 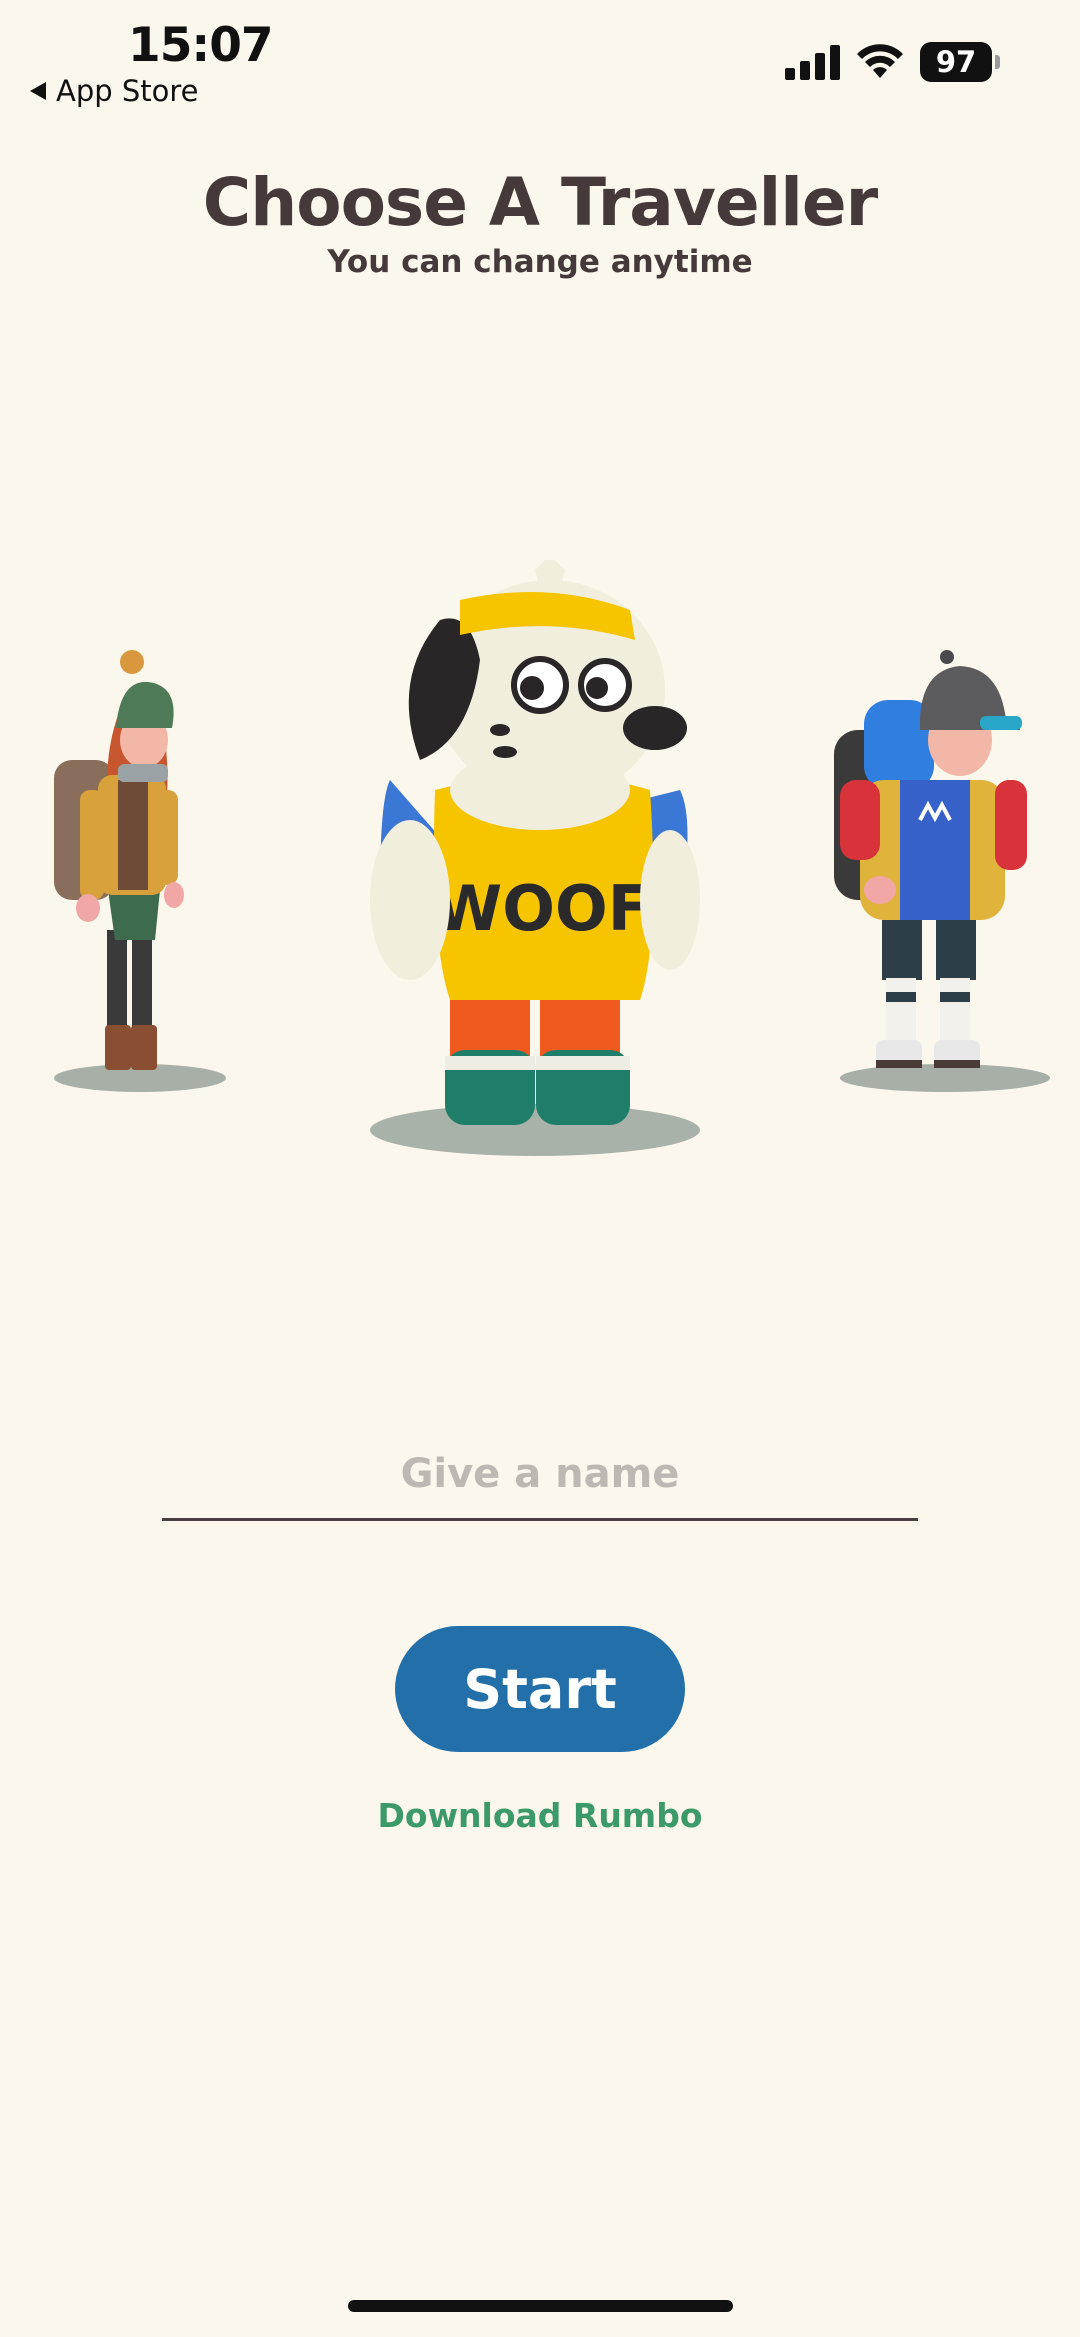 I want to click on back-to-app-store: App Store, so click(x=114, y=91).